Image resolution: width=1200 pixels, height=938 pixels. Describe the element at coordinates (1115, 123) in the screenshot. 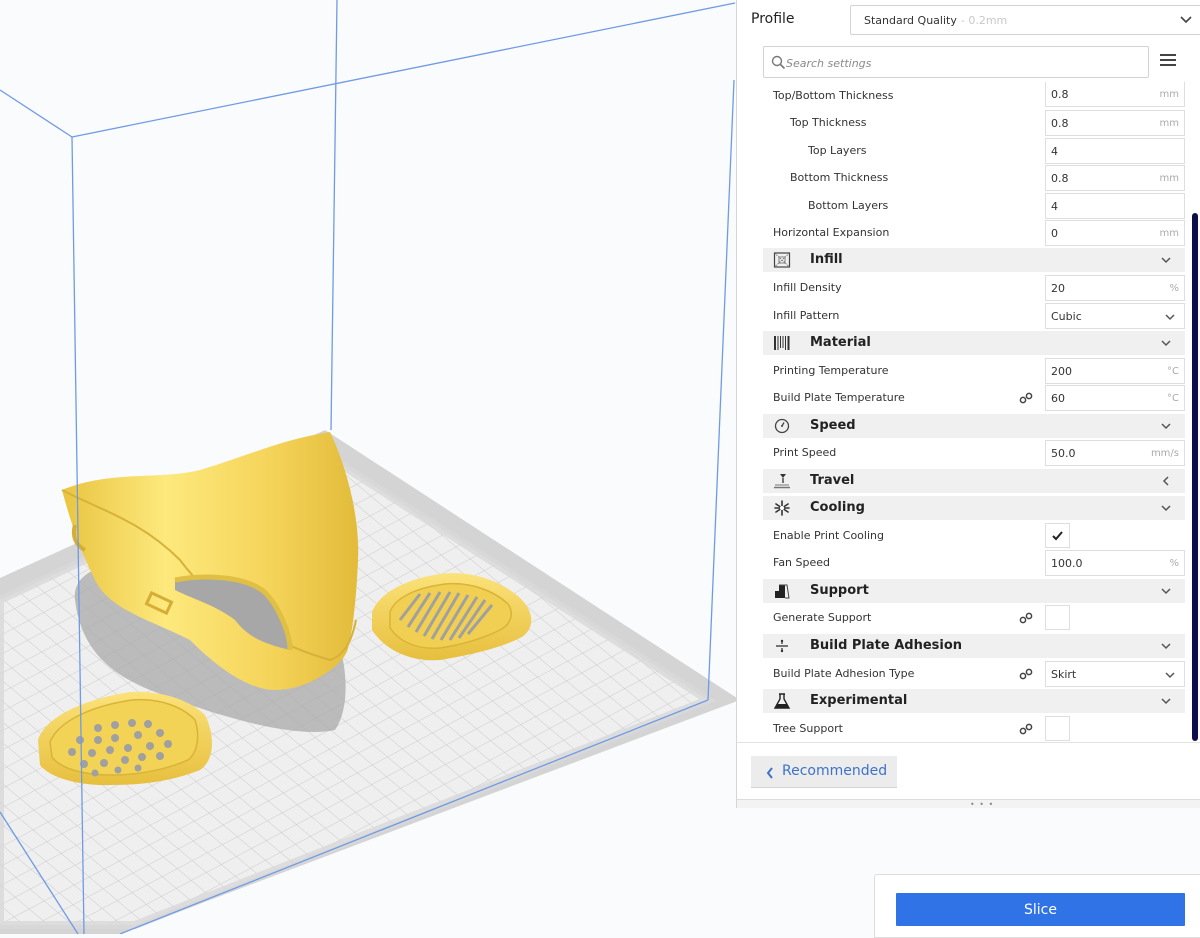

I see `top-thickness-input: 0.8 mm` at that location.